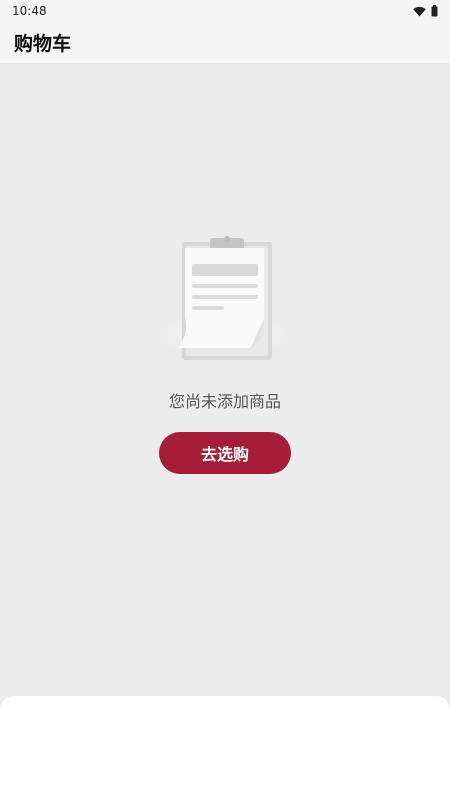  Describe the element at coordinates (29, 11) in the screenshot. I see `status-time: 10:48` at that location.